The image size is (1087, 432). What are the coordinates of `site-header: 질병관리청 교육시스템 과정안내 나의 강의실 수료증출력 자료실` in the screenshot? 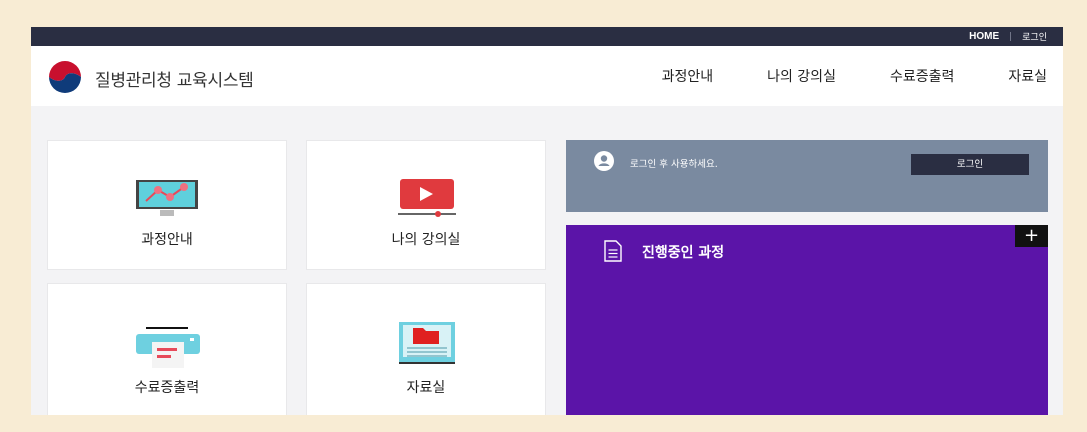 It's located at (547, 76).